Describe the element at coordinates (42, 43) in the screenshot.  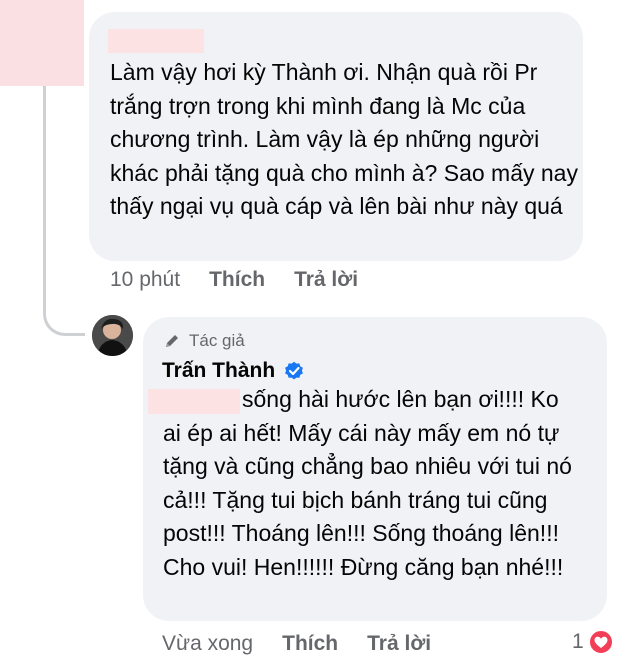
I see `redacted-avatar` at that location.